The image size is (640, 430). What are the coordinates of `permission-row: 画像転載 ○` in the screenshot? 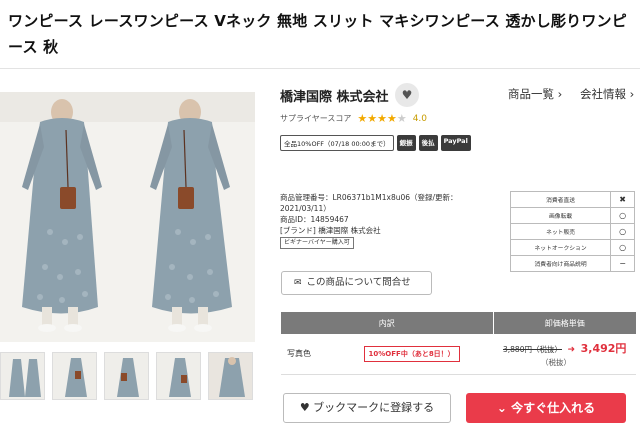 It's located at (572, 215).